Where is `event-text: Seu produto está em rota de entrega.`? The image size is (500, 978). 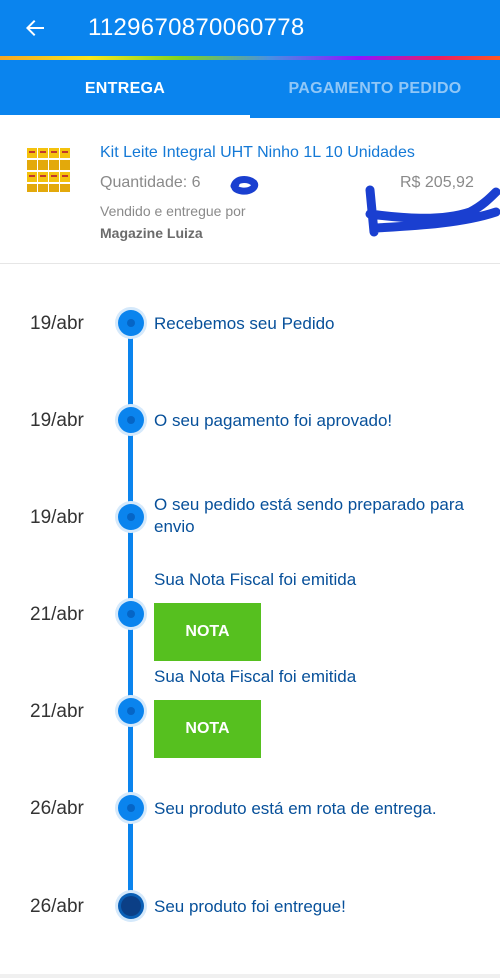
event-text: Seu produto está em rota de entrega. is located at coordinates (295, 808).